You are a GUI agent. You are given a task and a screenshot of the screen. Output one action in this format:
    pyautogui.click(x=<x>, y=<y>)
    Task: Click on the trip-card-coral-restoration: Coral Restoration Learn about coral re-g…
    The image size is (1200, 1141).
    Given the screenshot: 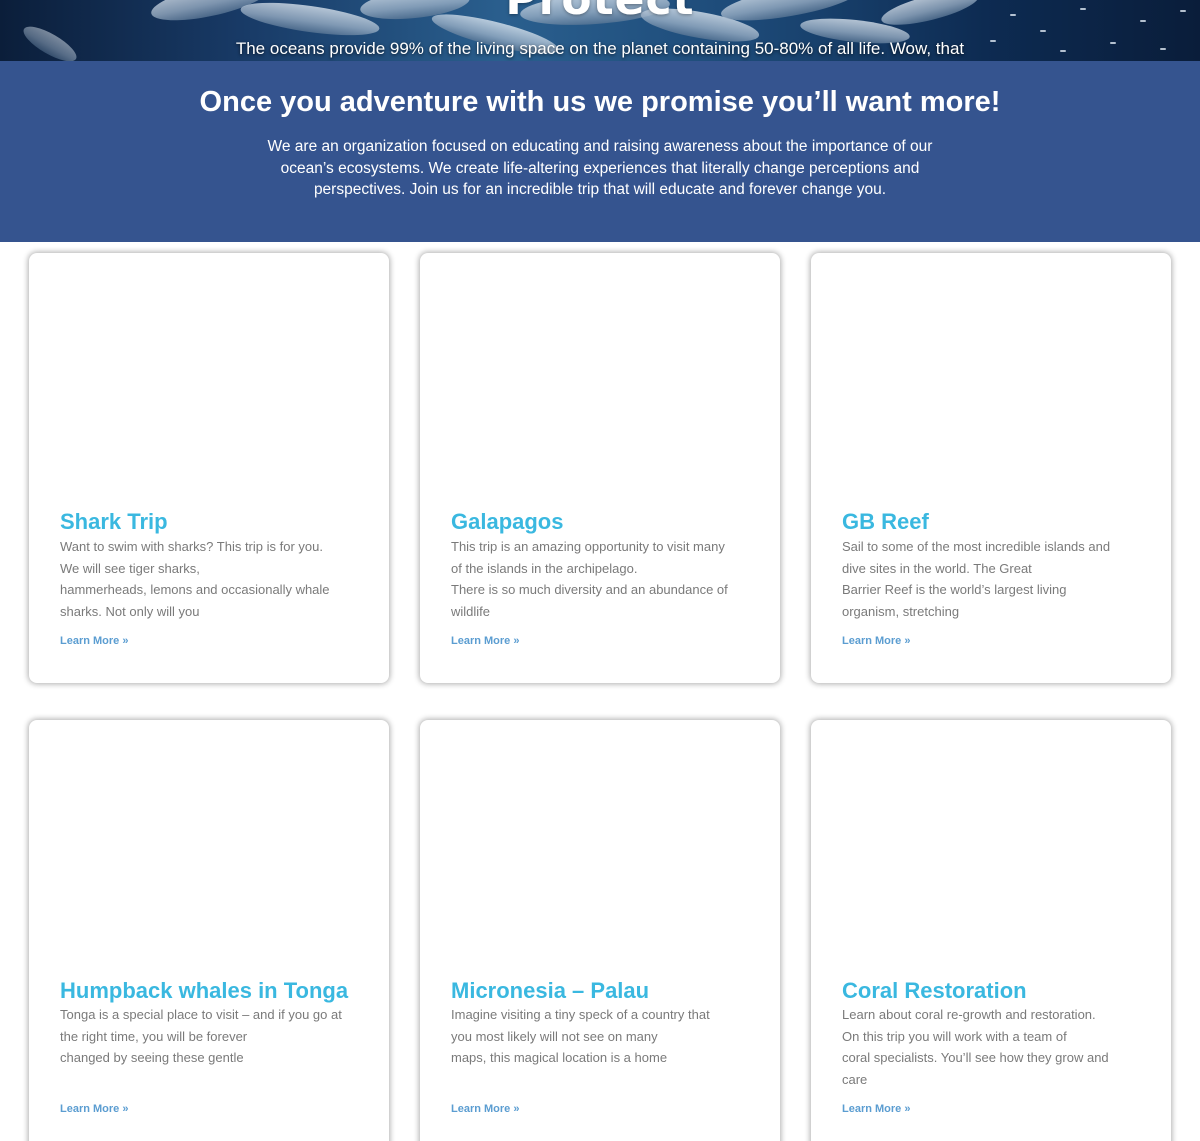 What is the action you would take?
    pyautogui.click(x=991, y=930)
    